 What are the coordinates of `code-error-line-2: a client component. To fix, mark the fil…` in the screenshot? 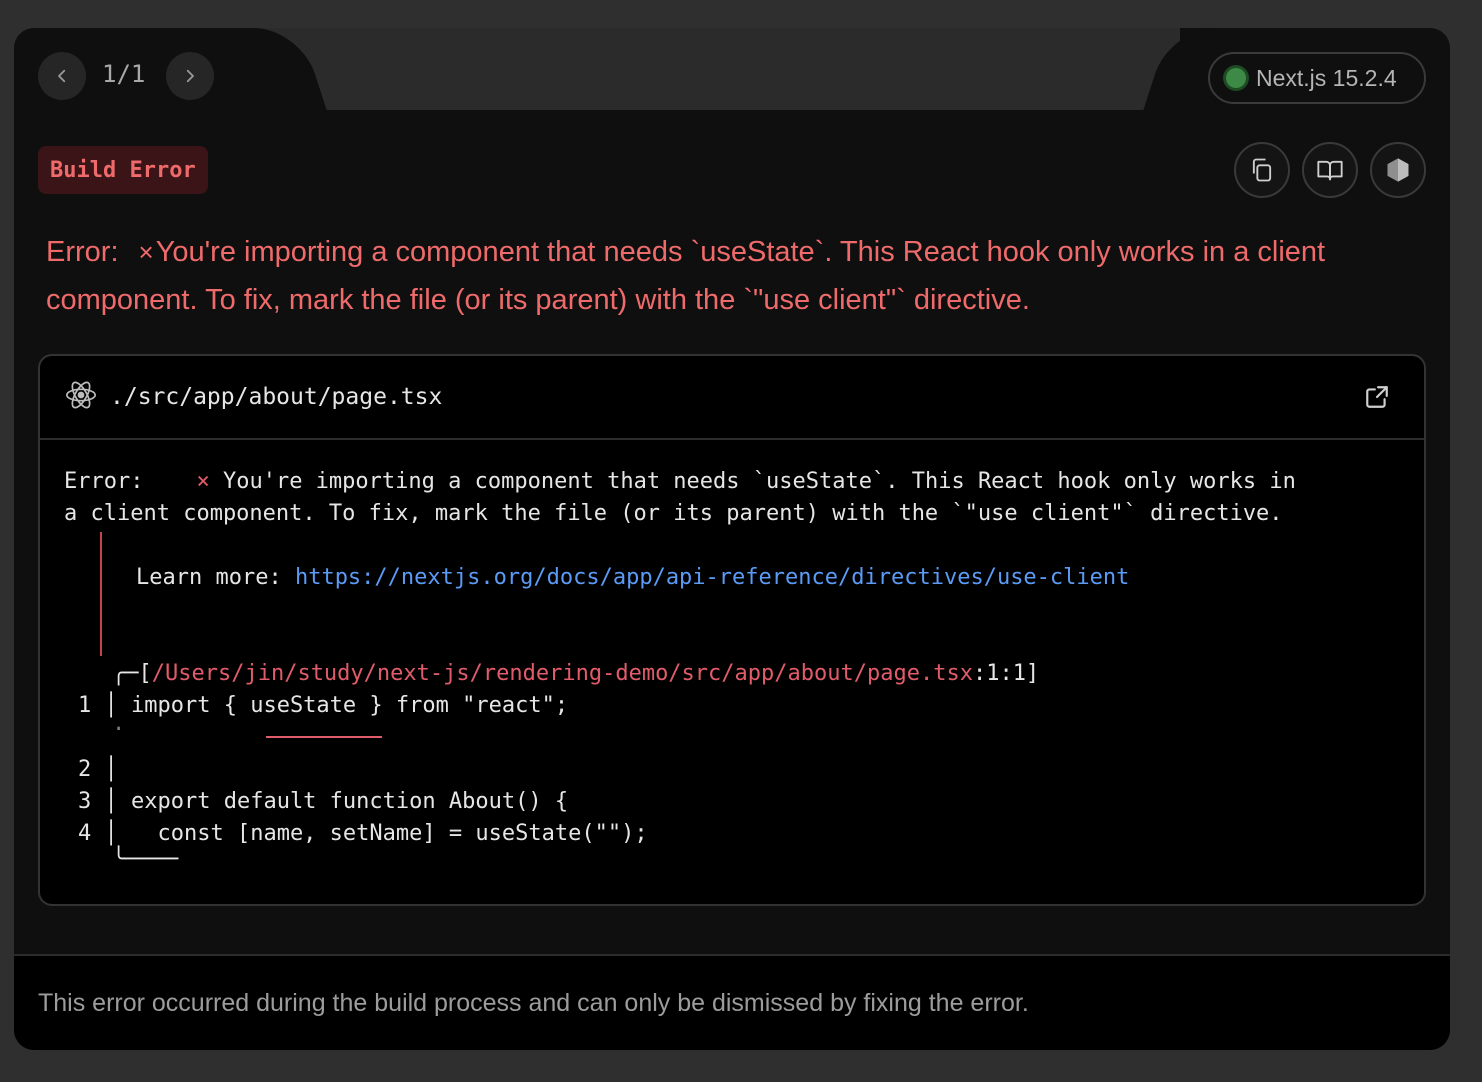 It's located at (673, 513).